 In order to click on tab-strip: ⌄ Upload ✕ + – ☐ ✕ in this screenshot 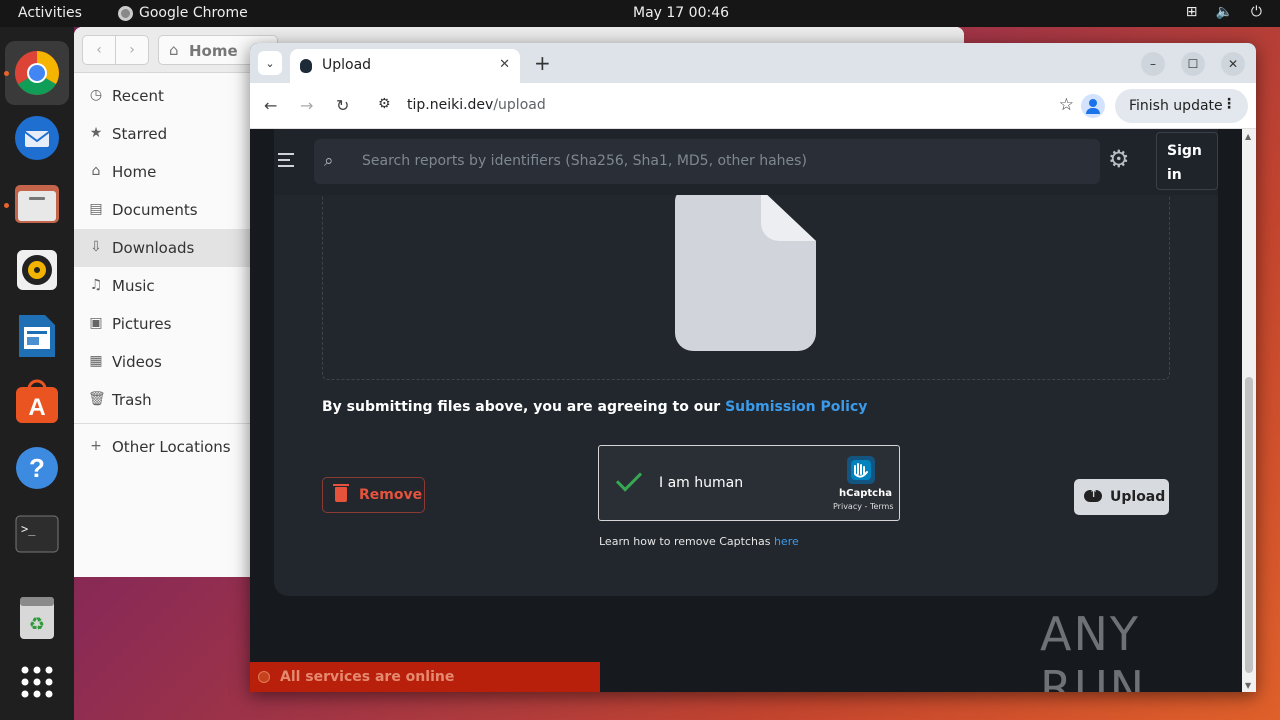, I will do `click(753, 63)`.